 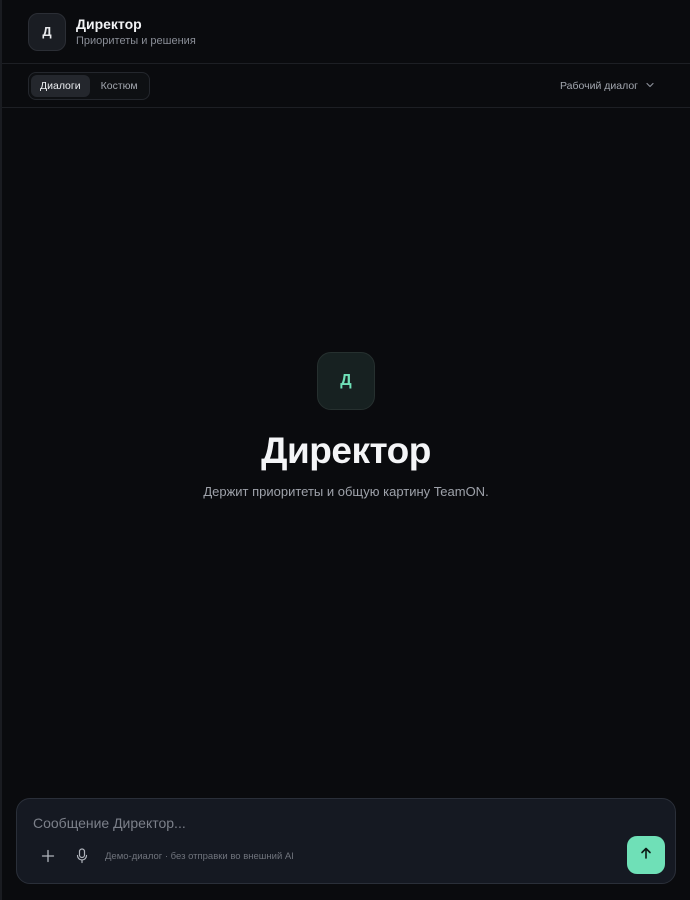 I want to click on page-subtitle: Приоритеты и решения, so click(x=136, y=40).